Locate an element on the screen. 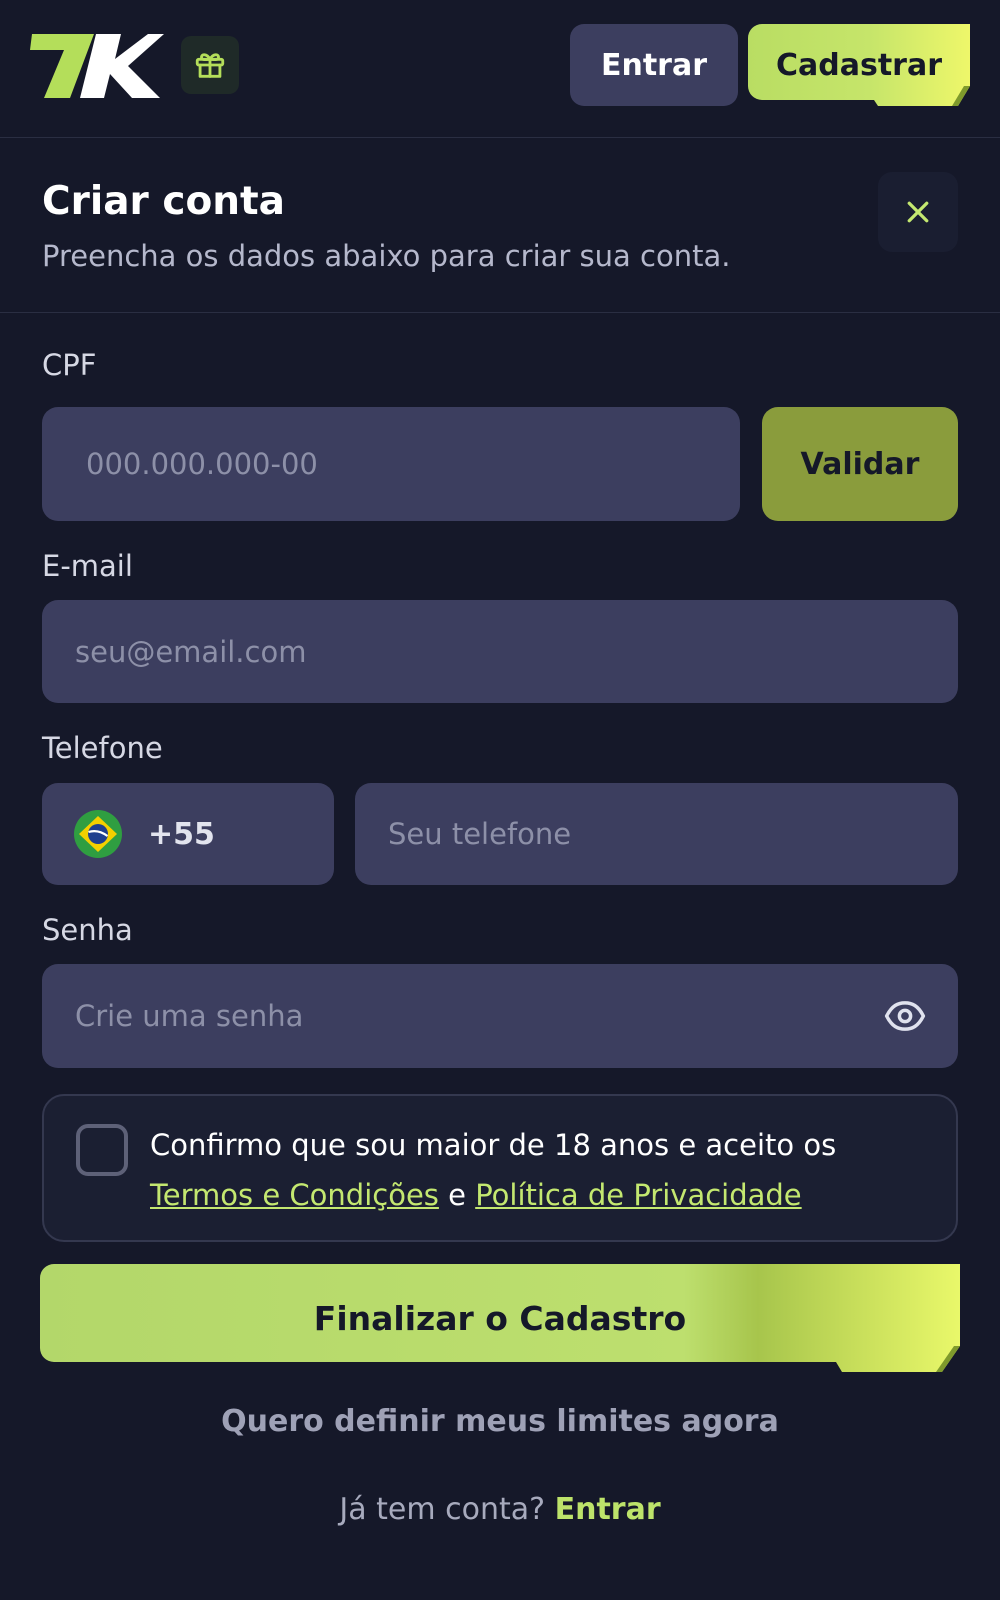 The height and width of the screenshot is (1600, 1000). top-bar: Entrar Cadastrar is located at coordinates (500, 69).